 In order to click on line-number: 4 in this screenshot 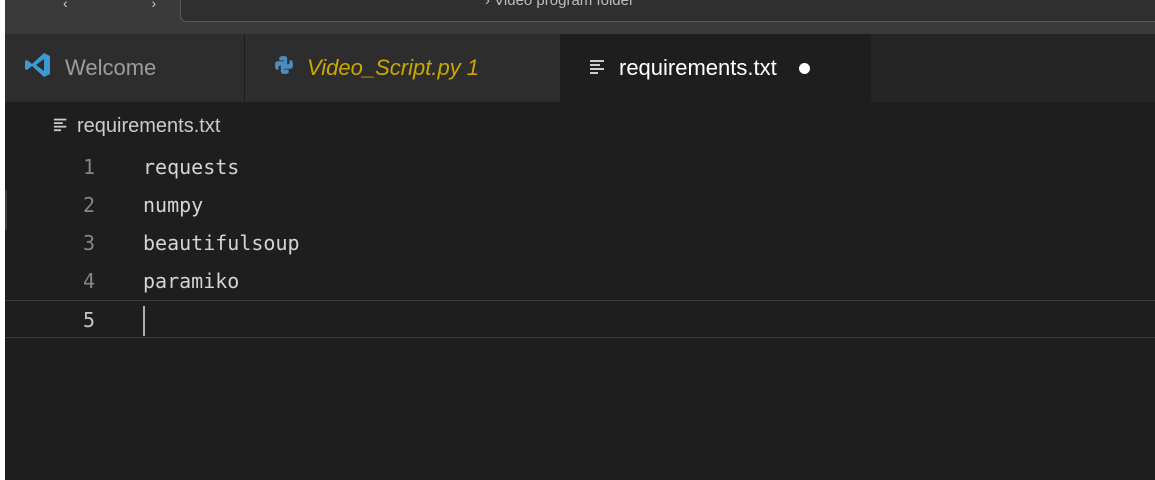, I will do `click(88, 281)`.